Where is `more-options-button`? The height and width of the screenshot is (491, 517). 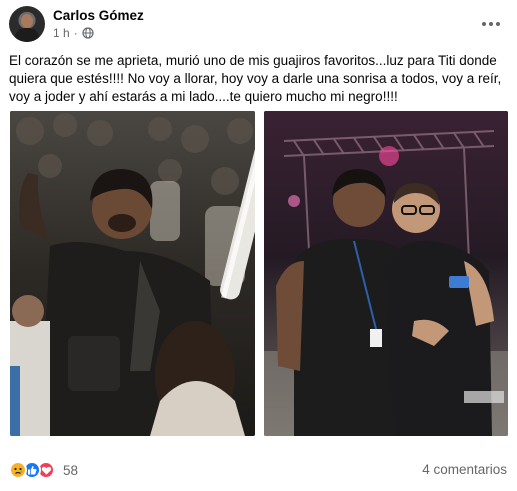 more-options-button is located at coordinates (491, 24).